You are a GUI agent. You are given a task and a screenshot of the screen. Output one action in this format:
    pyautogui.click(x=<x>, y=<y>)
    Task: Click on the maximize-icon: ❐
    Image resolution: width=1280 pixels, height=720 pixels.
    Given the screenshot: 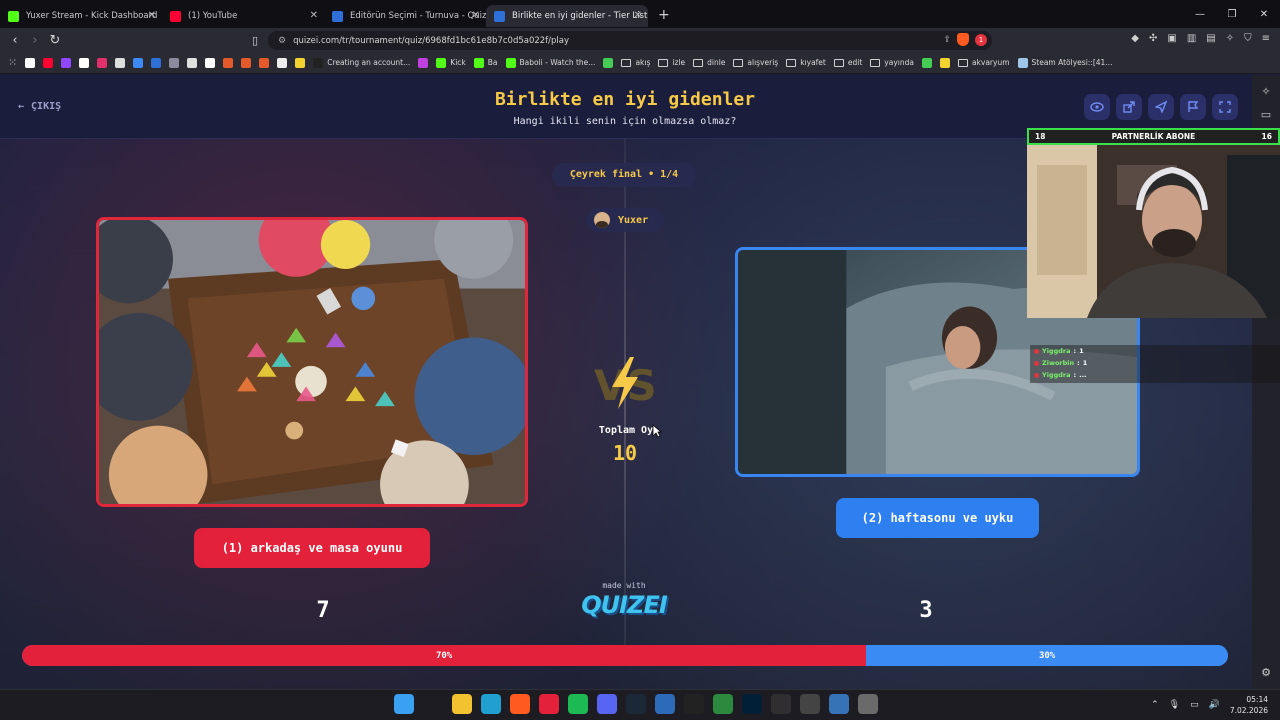 What is the action you would take?
    pyautogui.click(x=1232, y=14)
    